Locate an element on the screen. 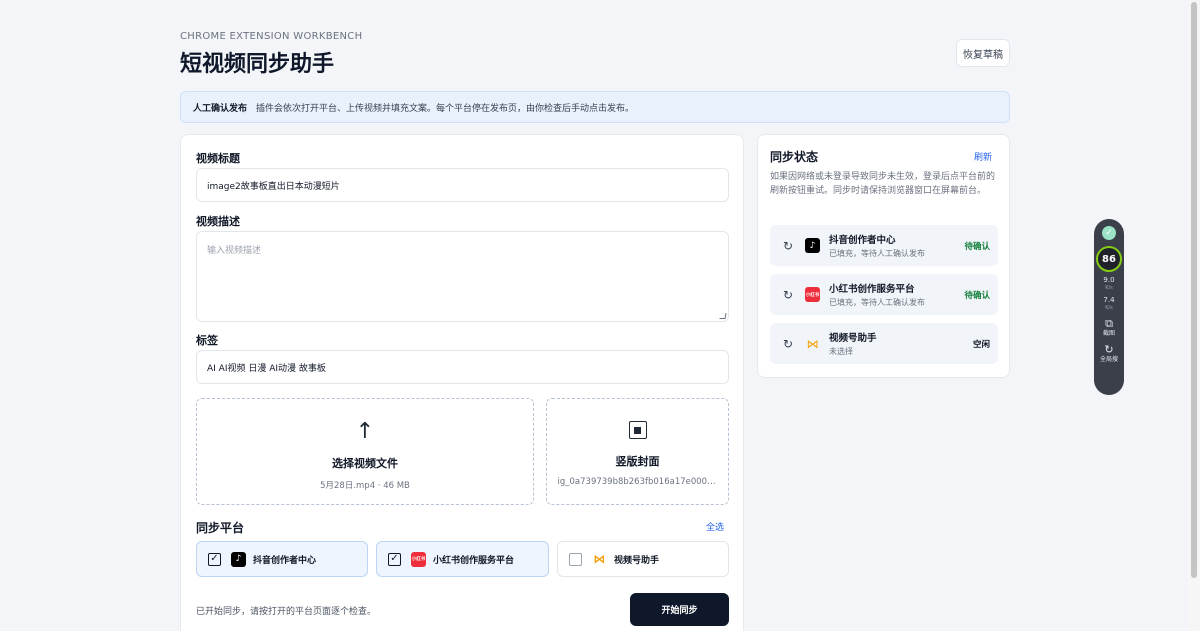  notice-label: 人工确认发布 is located at coordinates (220, 108).